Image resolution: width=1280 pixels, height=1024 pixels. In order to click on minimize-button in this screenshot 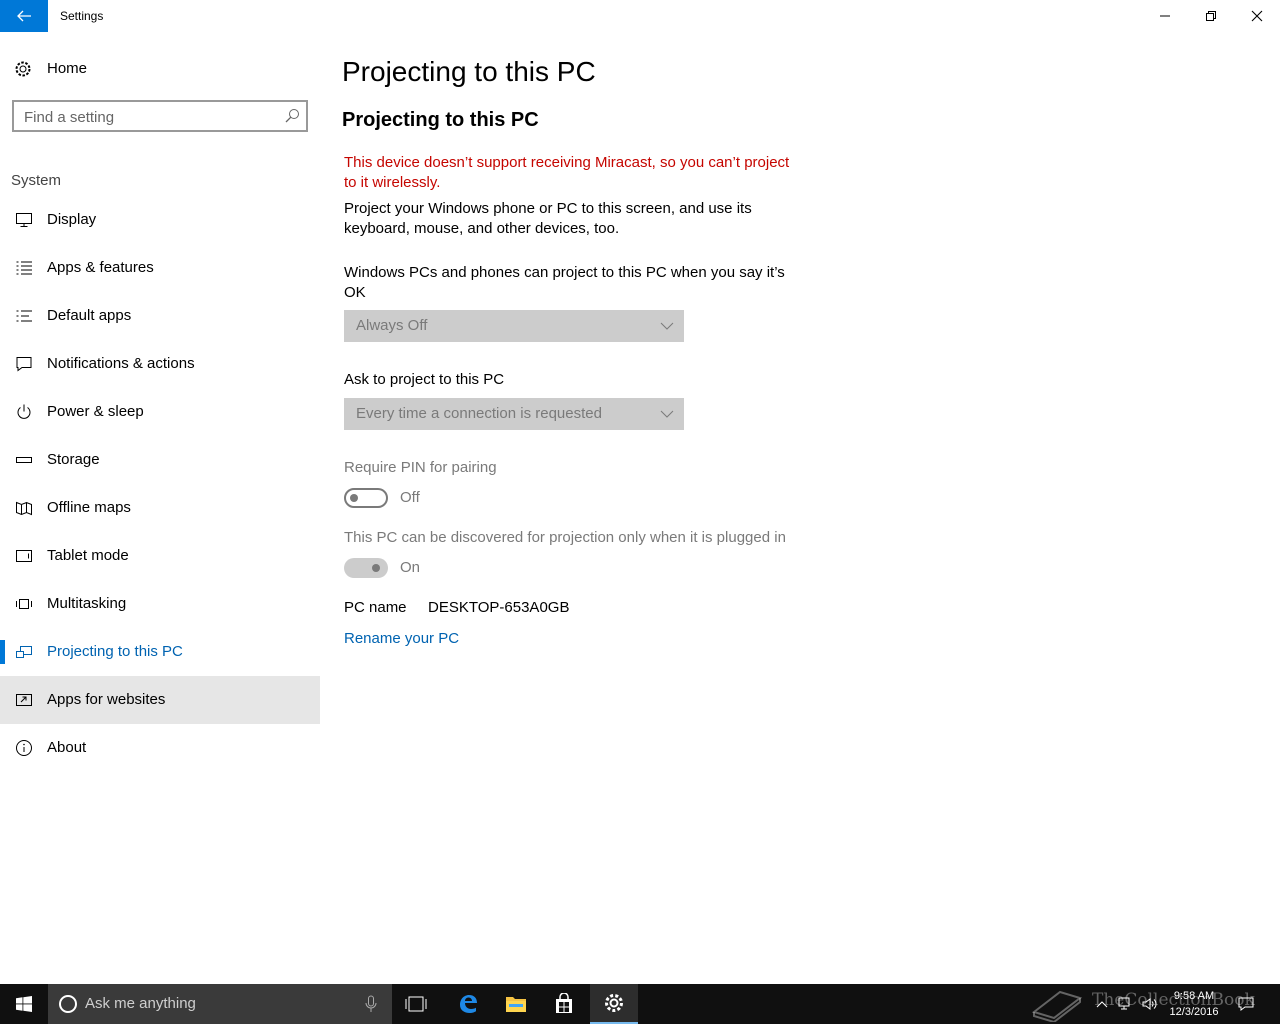, I will do `click(1165, 16)`.